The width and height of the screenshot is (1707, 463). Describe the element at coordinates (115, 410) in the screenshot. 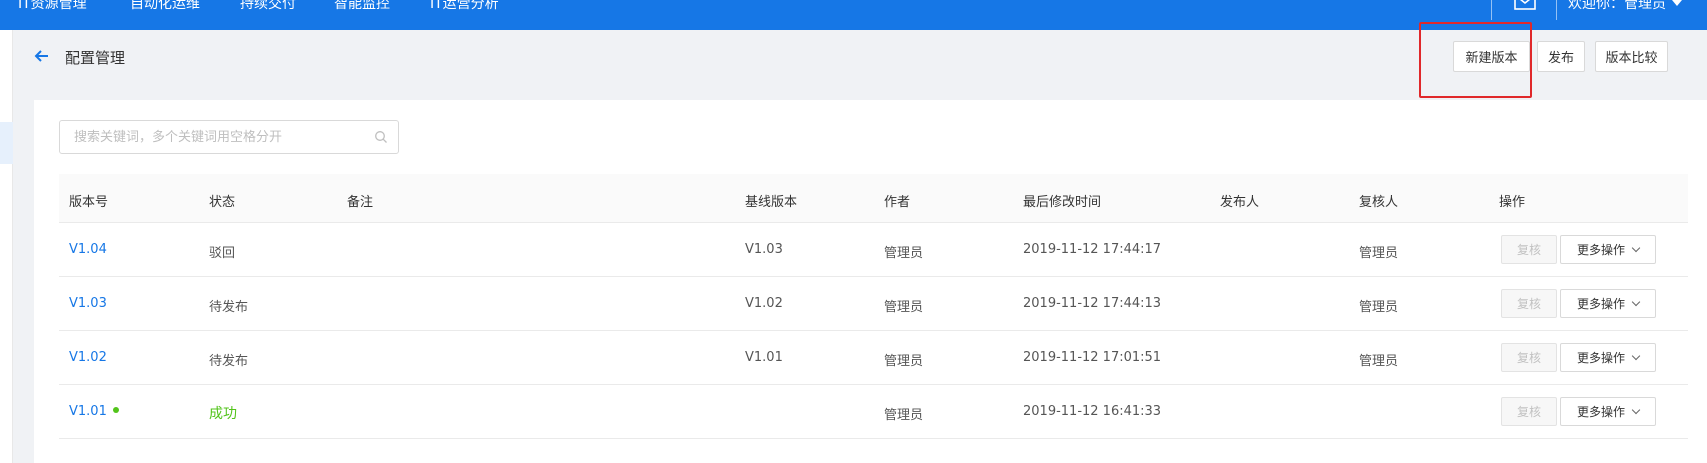

I see `success-dot-icon` at that location.